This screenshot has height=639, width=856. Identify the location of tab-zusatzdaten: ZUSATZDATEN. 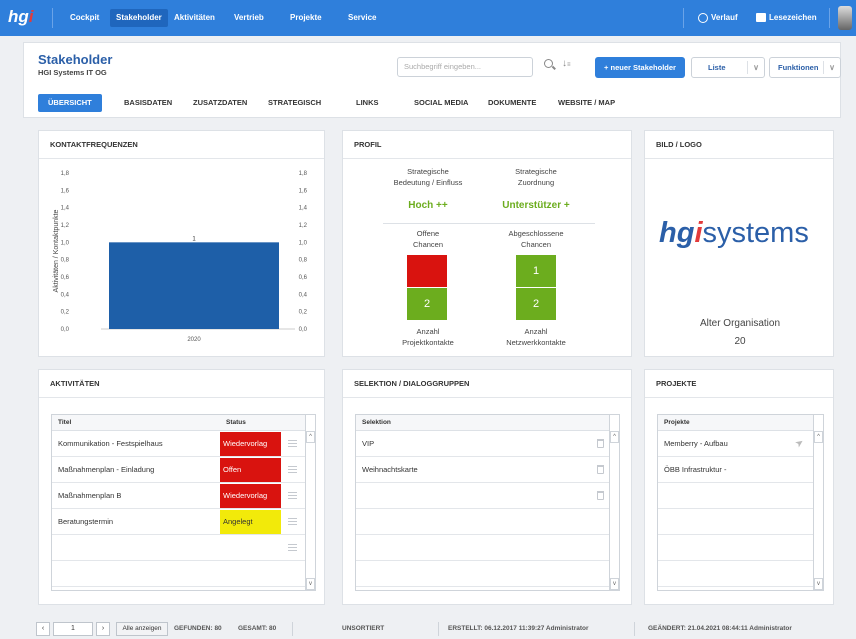
(220, 103).